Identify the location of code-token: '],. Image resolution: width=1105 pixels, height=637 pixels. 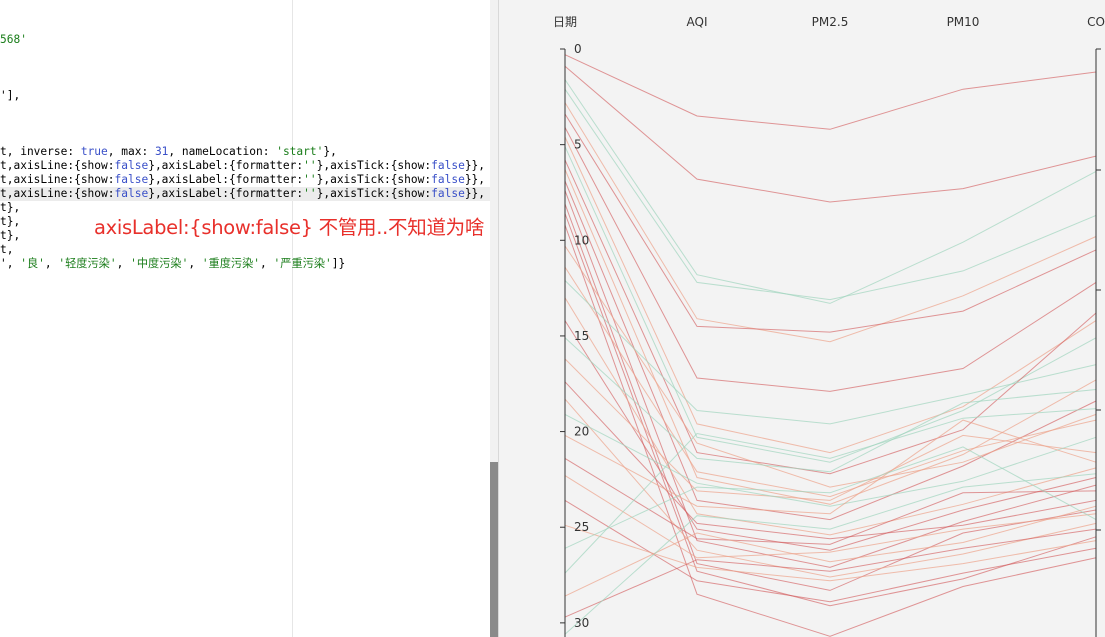
(10, 95).